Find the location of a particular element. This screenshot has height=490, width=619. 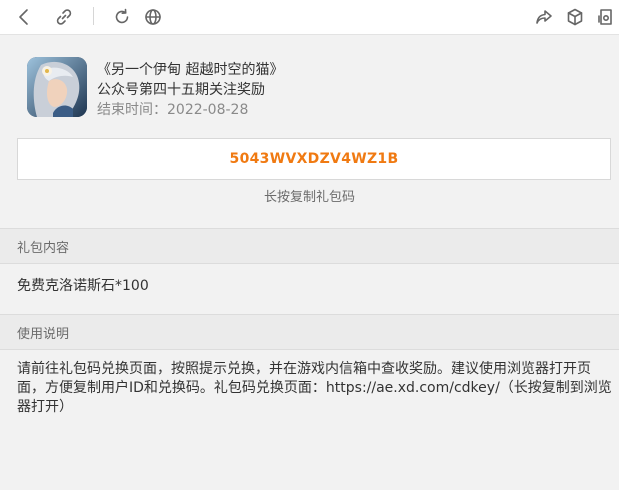

link-icon is located at coordinates (64, 17).